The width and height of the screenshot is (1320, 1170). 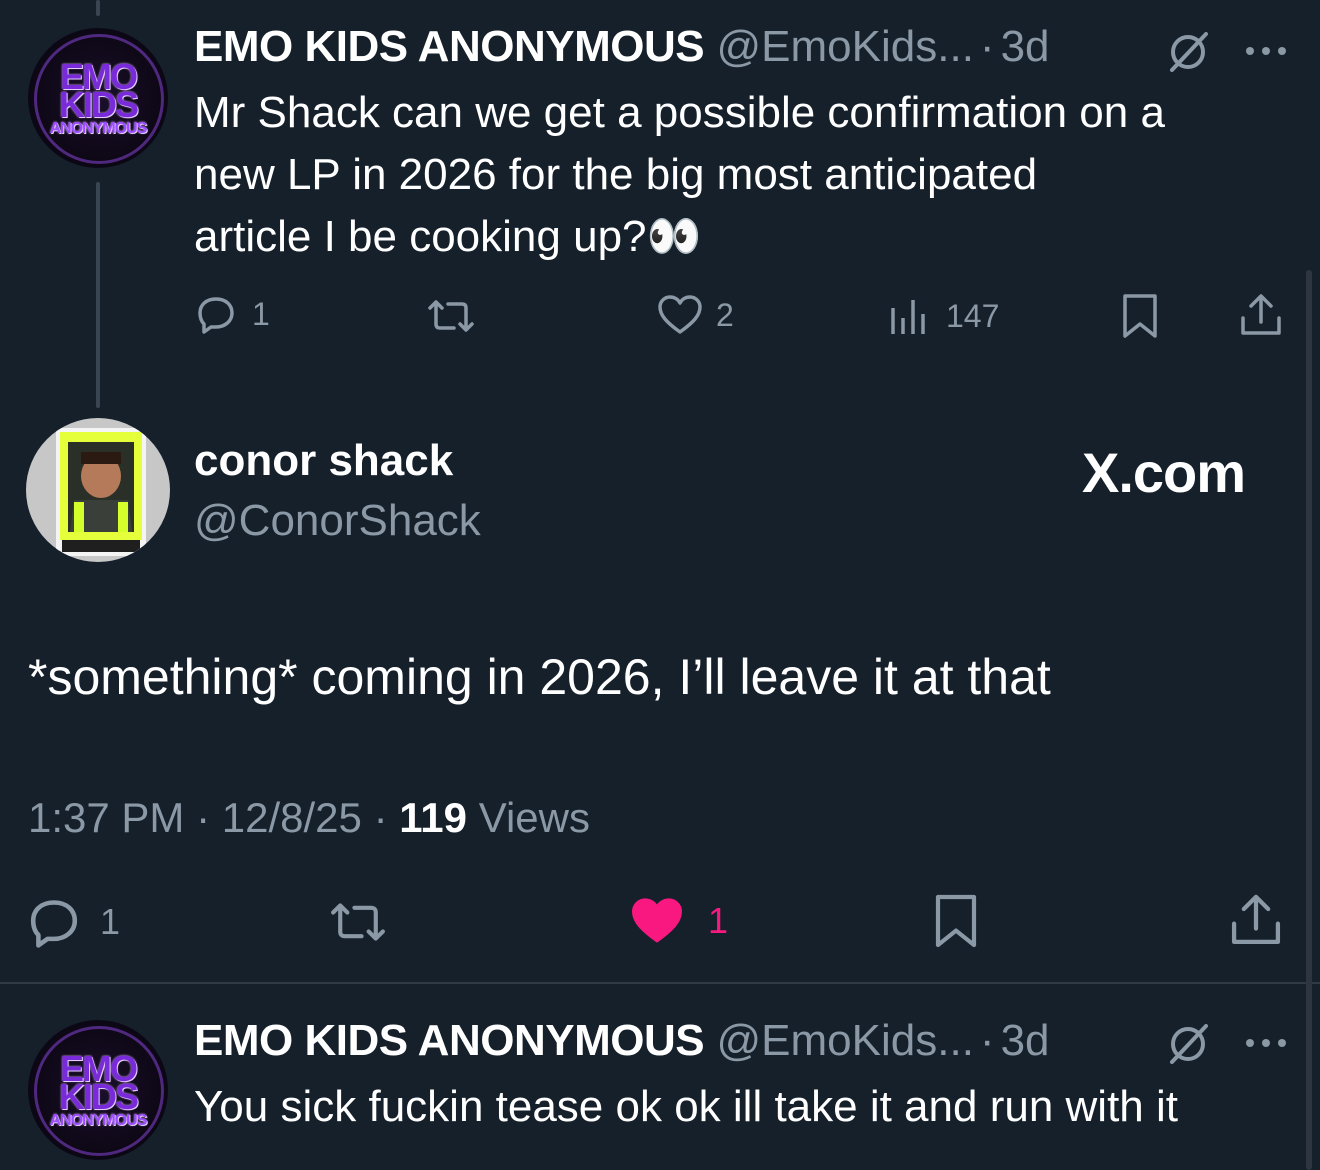 I want to click on views-icon, so click(x=909, y=316).